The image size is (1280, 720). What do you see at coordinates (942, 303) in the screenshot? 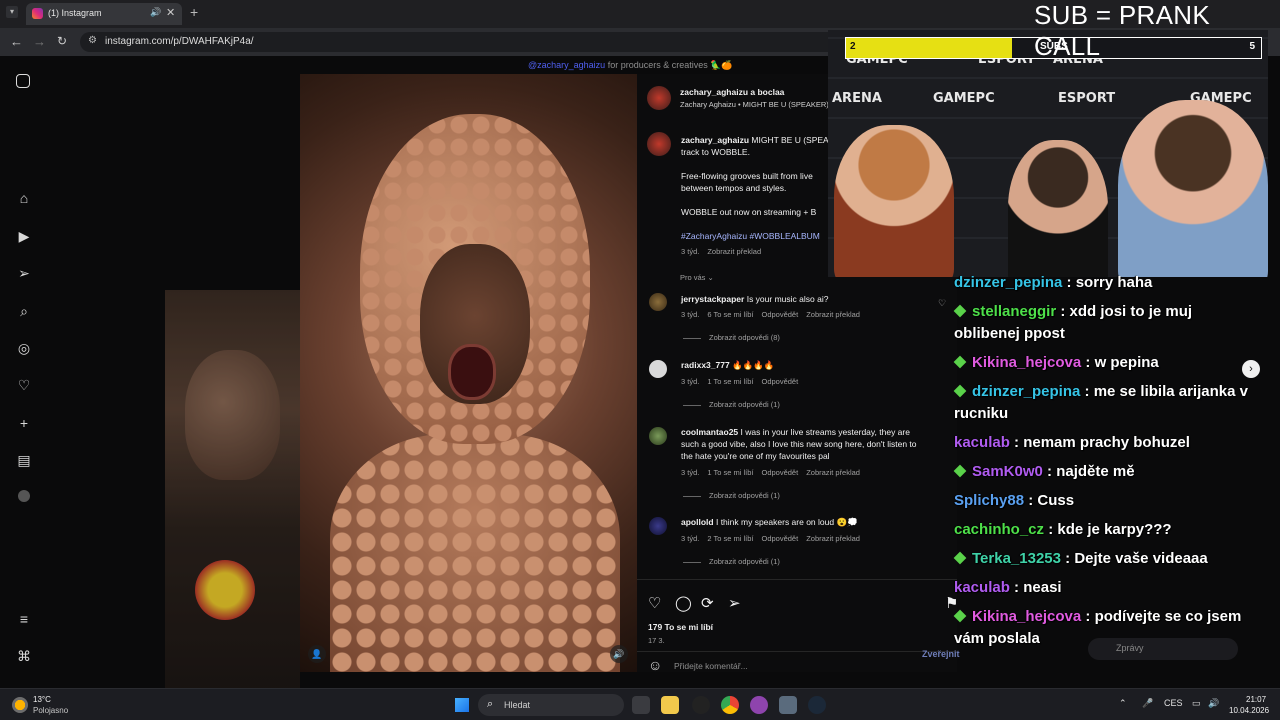
I see `comment-like-heart-icon: ♡` at bounding box center [942, 303].